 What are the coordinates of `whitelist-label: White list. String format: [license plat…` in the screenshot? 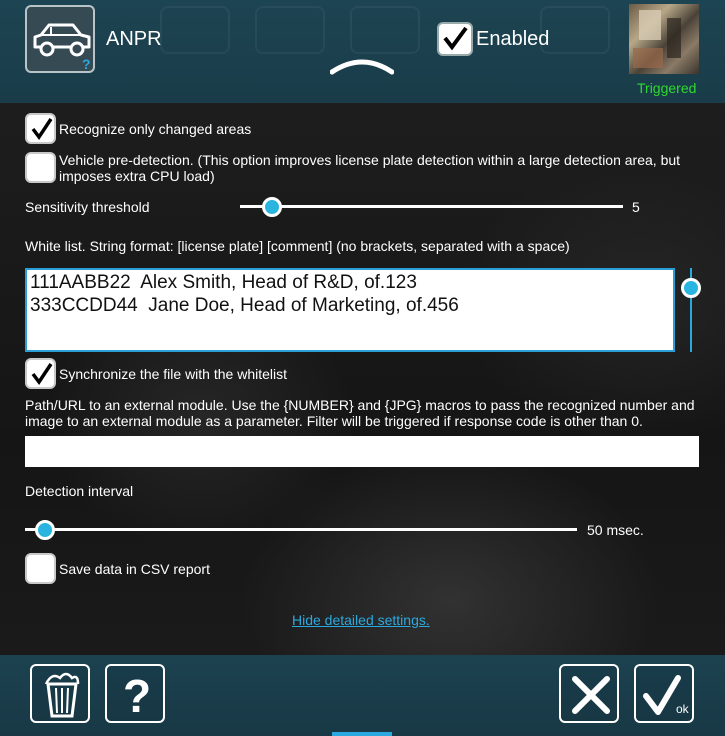 It's located at (297, 246).